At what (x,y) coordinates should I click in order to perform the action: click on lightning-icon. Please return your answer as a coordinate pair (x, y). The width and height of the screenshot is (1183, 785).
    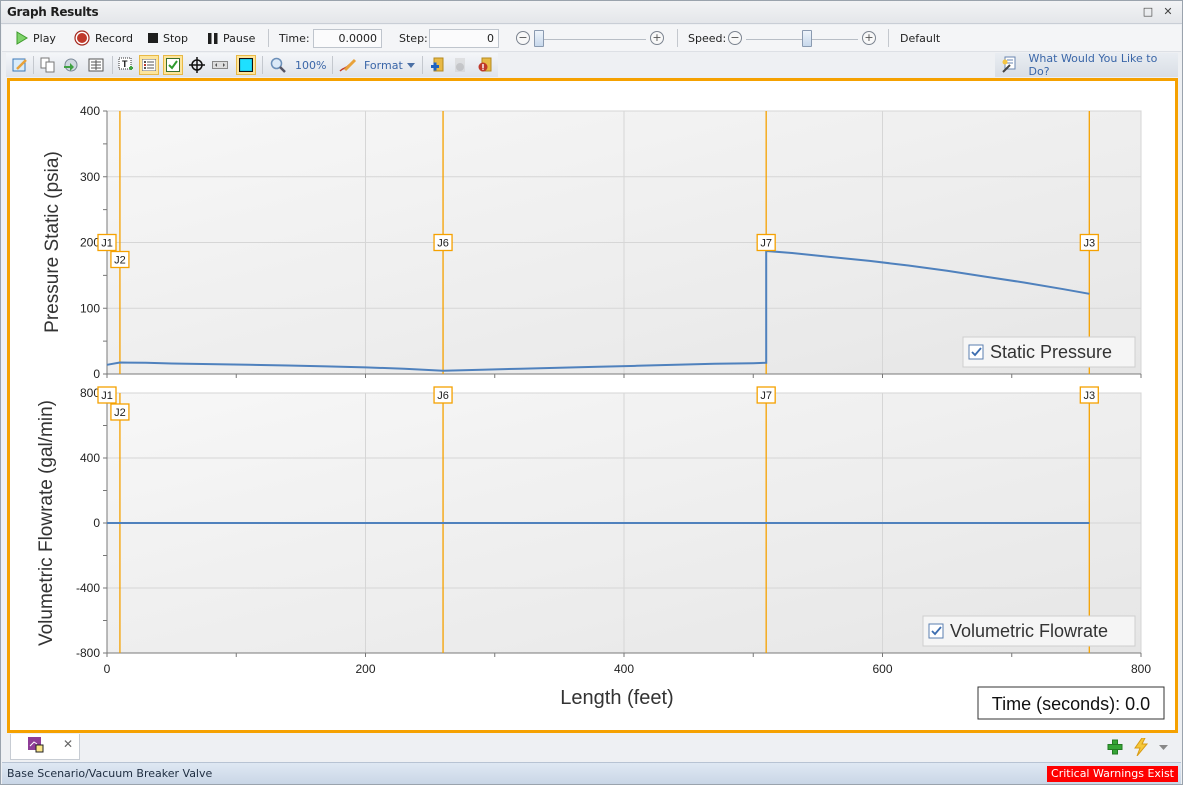
    Looking at the image, I should click on (1141, 747).